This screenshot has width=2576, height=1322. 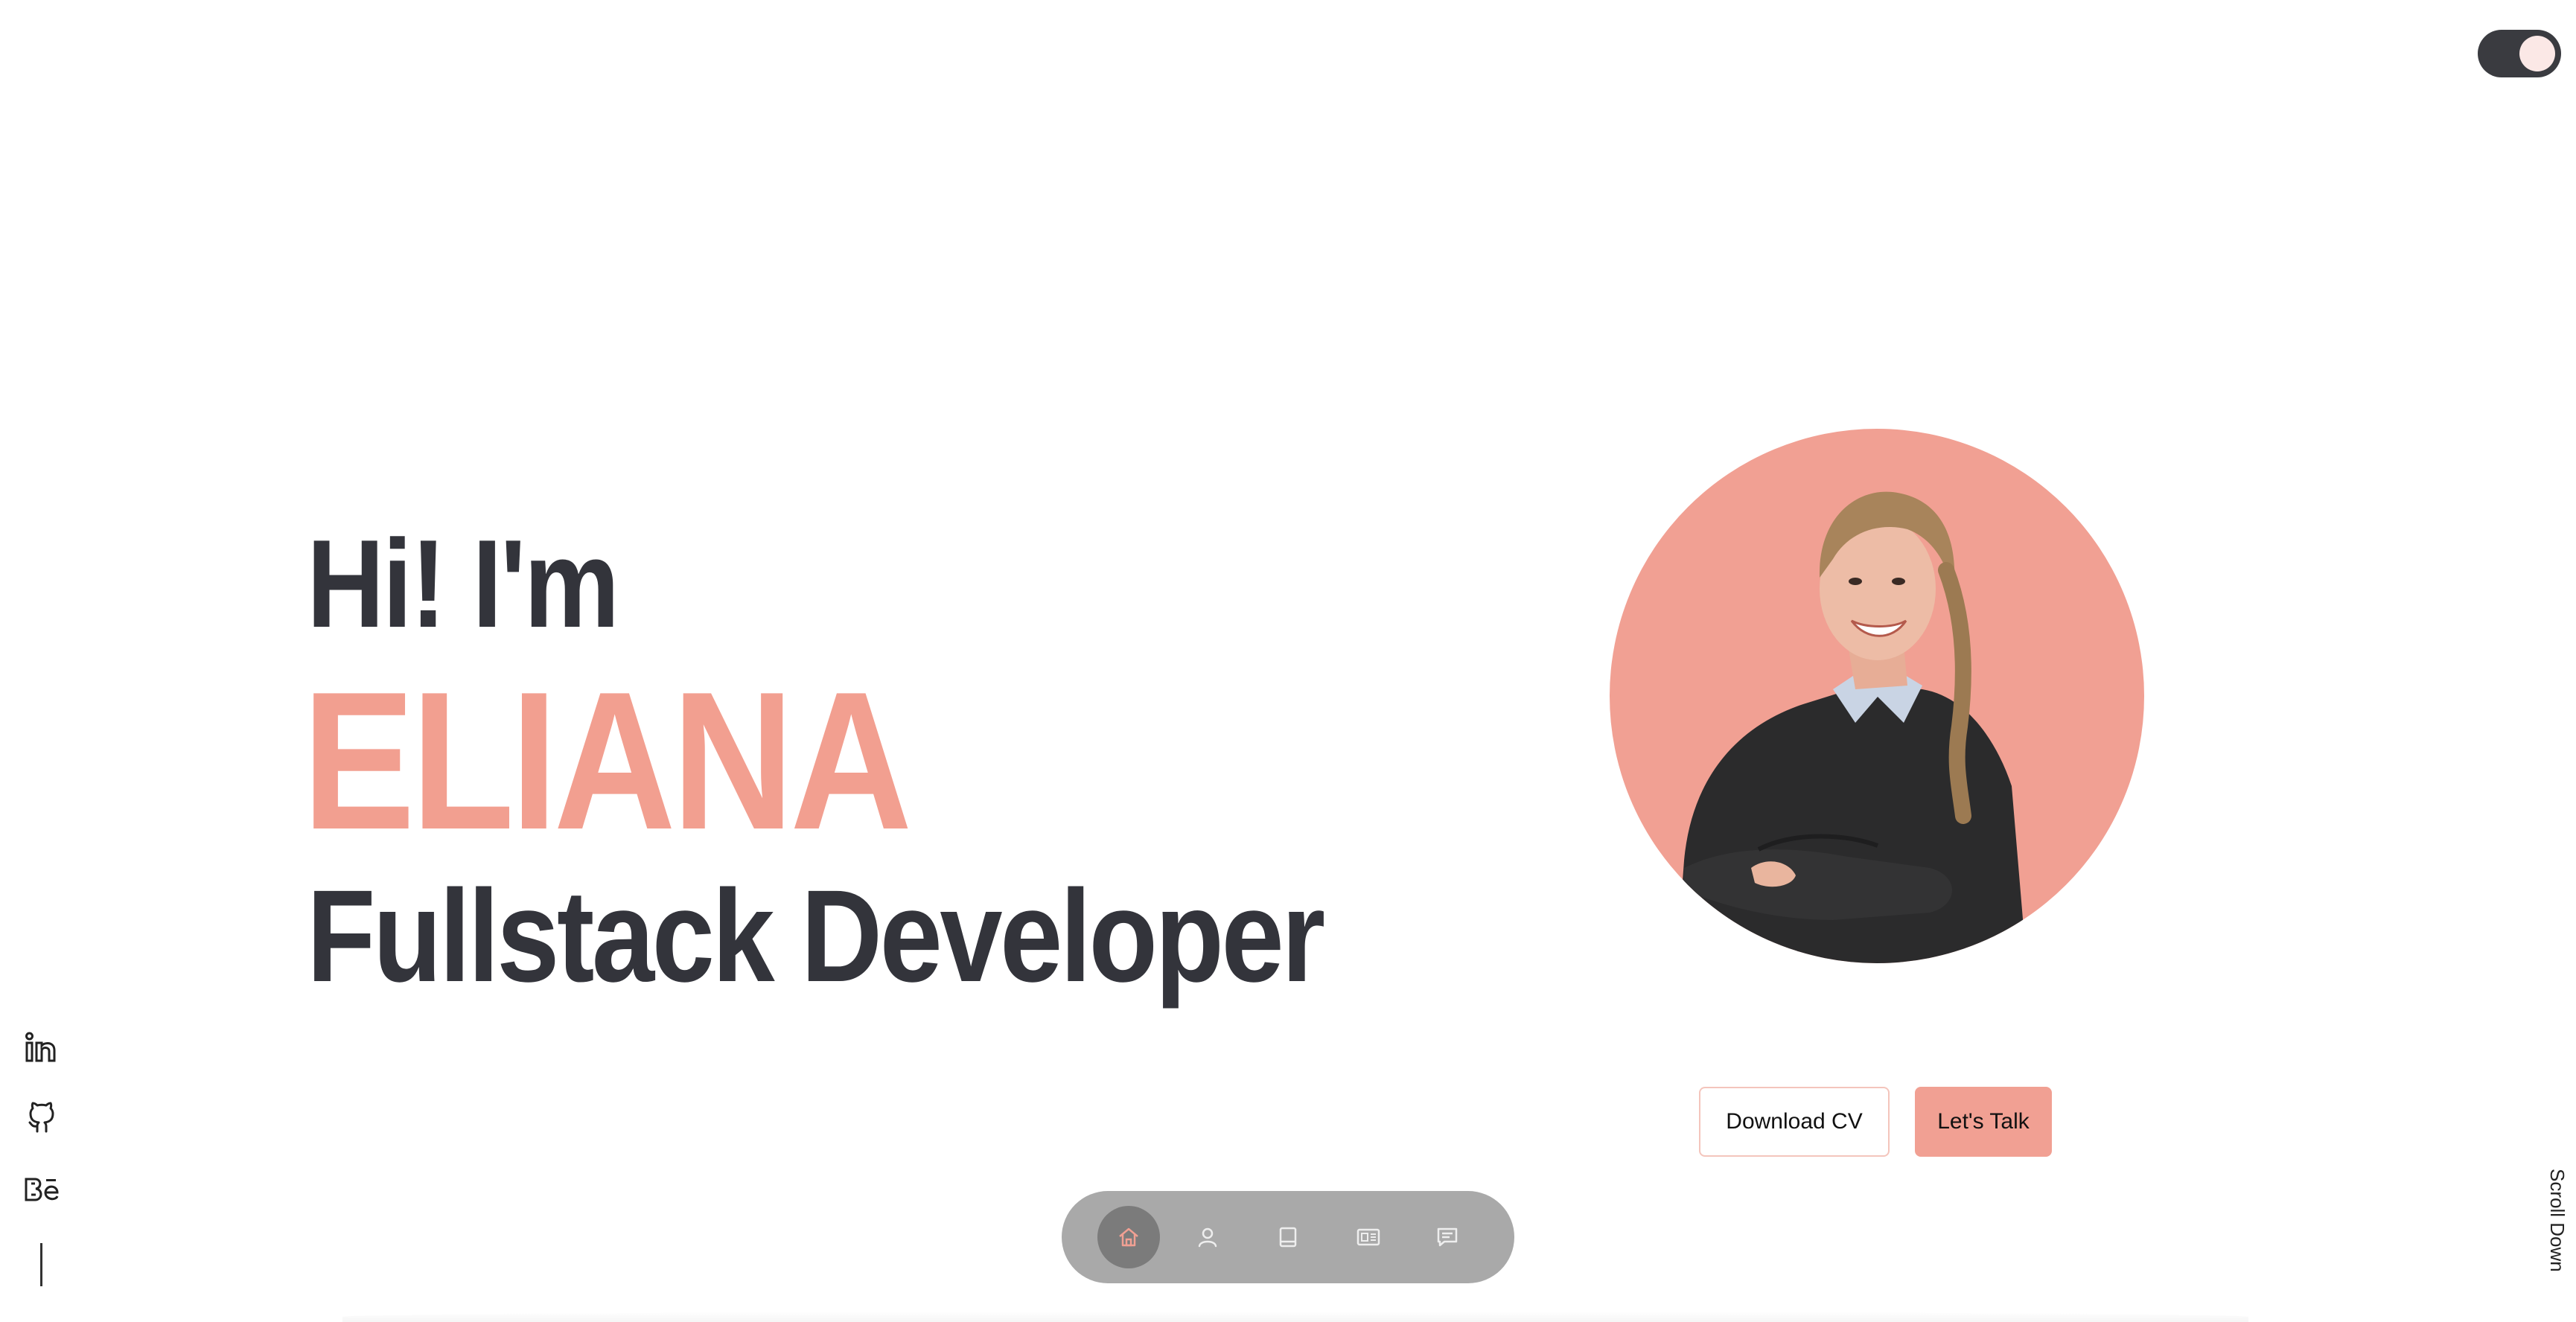 I want to click on nav-portfolio, so click(x=1368, y=1237).